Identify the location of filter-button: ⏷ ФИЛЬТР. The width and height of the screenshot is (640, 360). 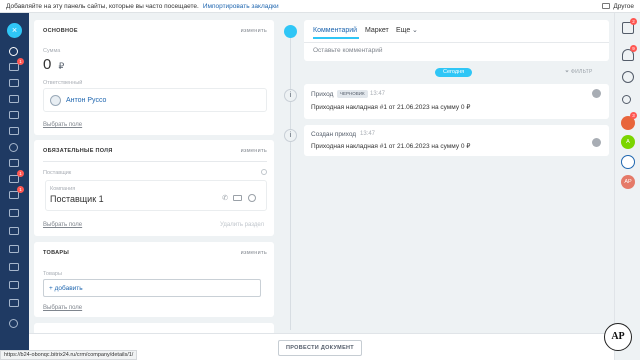
(579, 72).